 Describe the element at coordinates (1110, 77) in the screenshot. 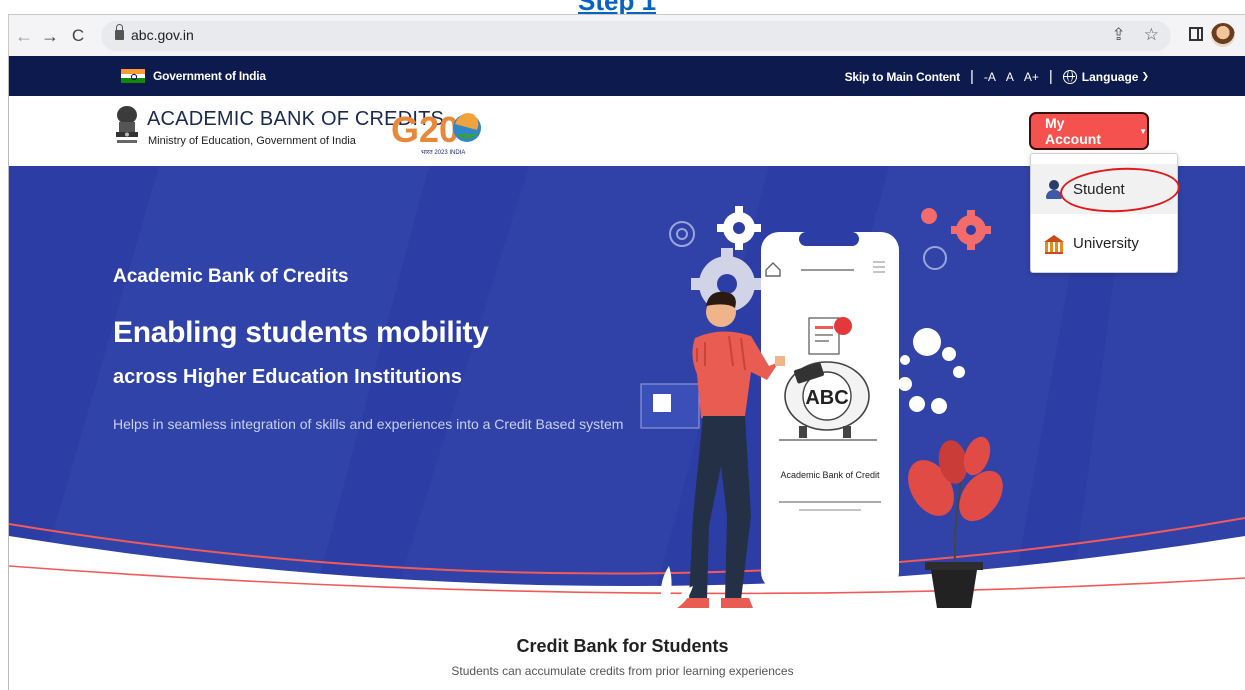

I see `language-selector: Language` at that location.